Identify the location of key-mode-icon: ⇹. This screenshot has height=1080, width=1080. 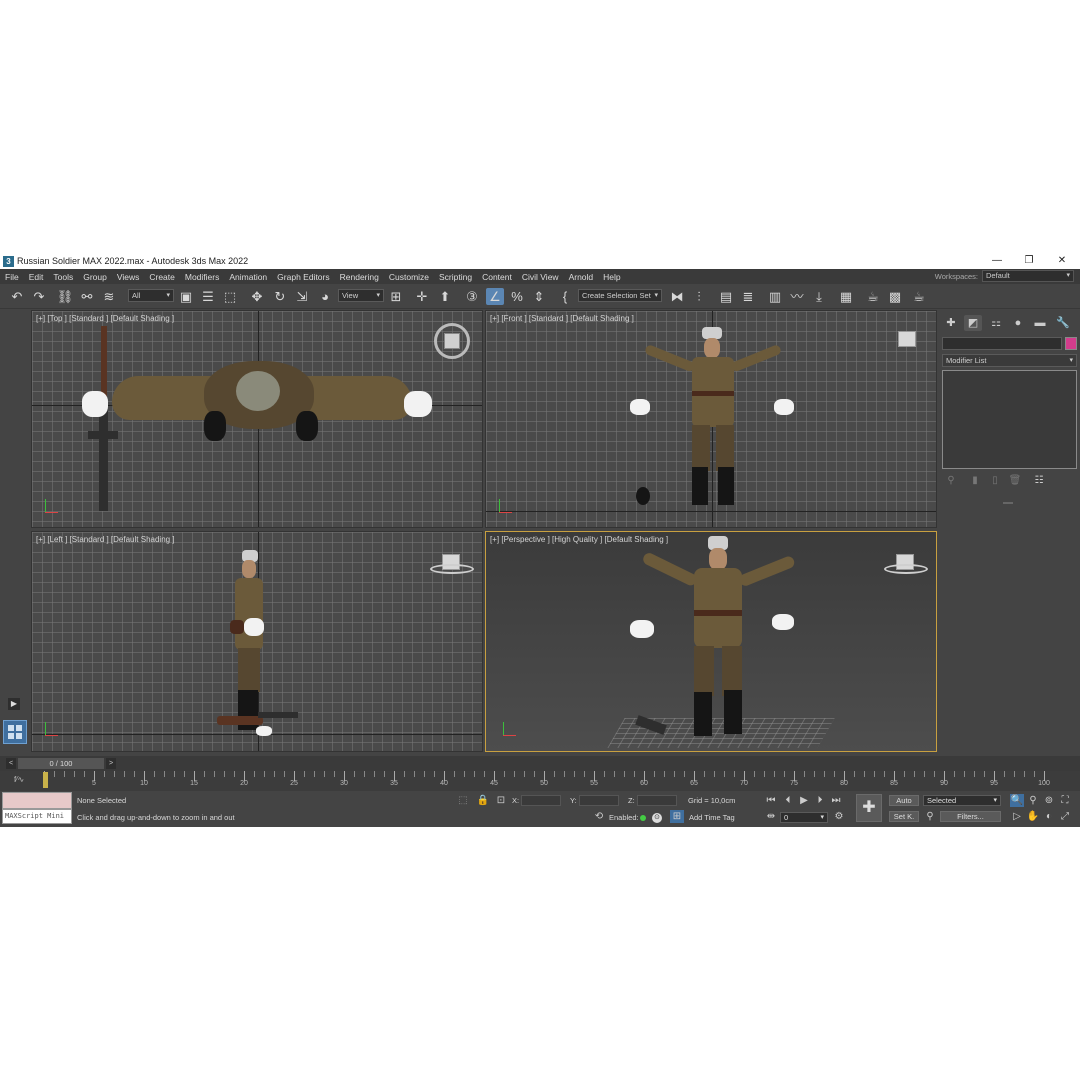
(771, 816).